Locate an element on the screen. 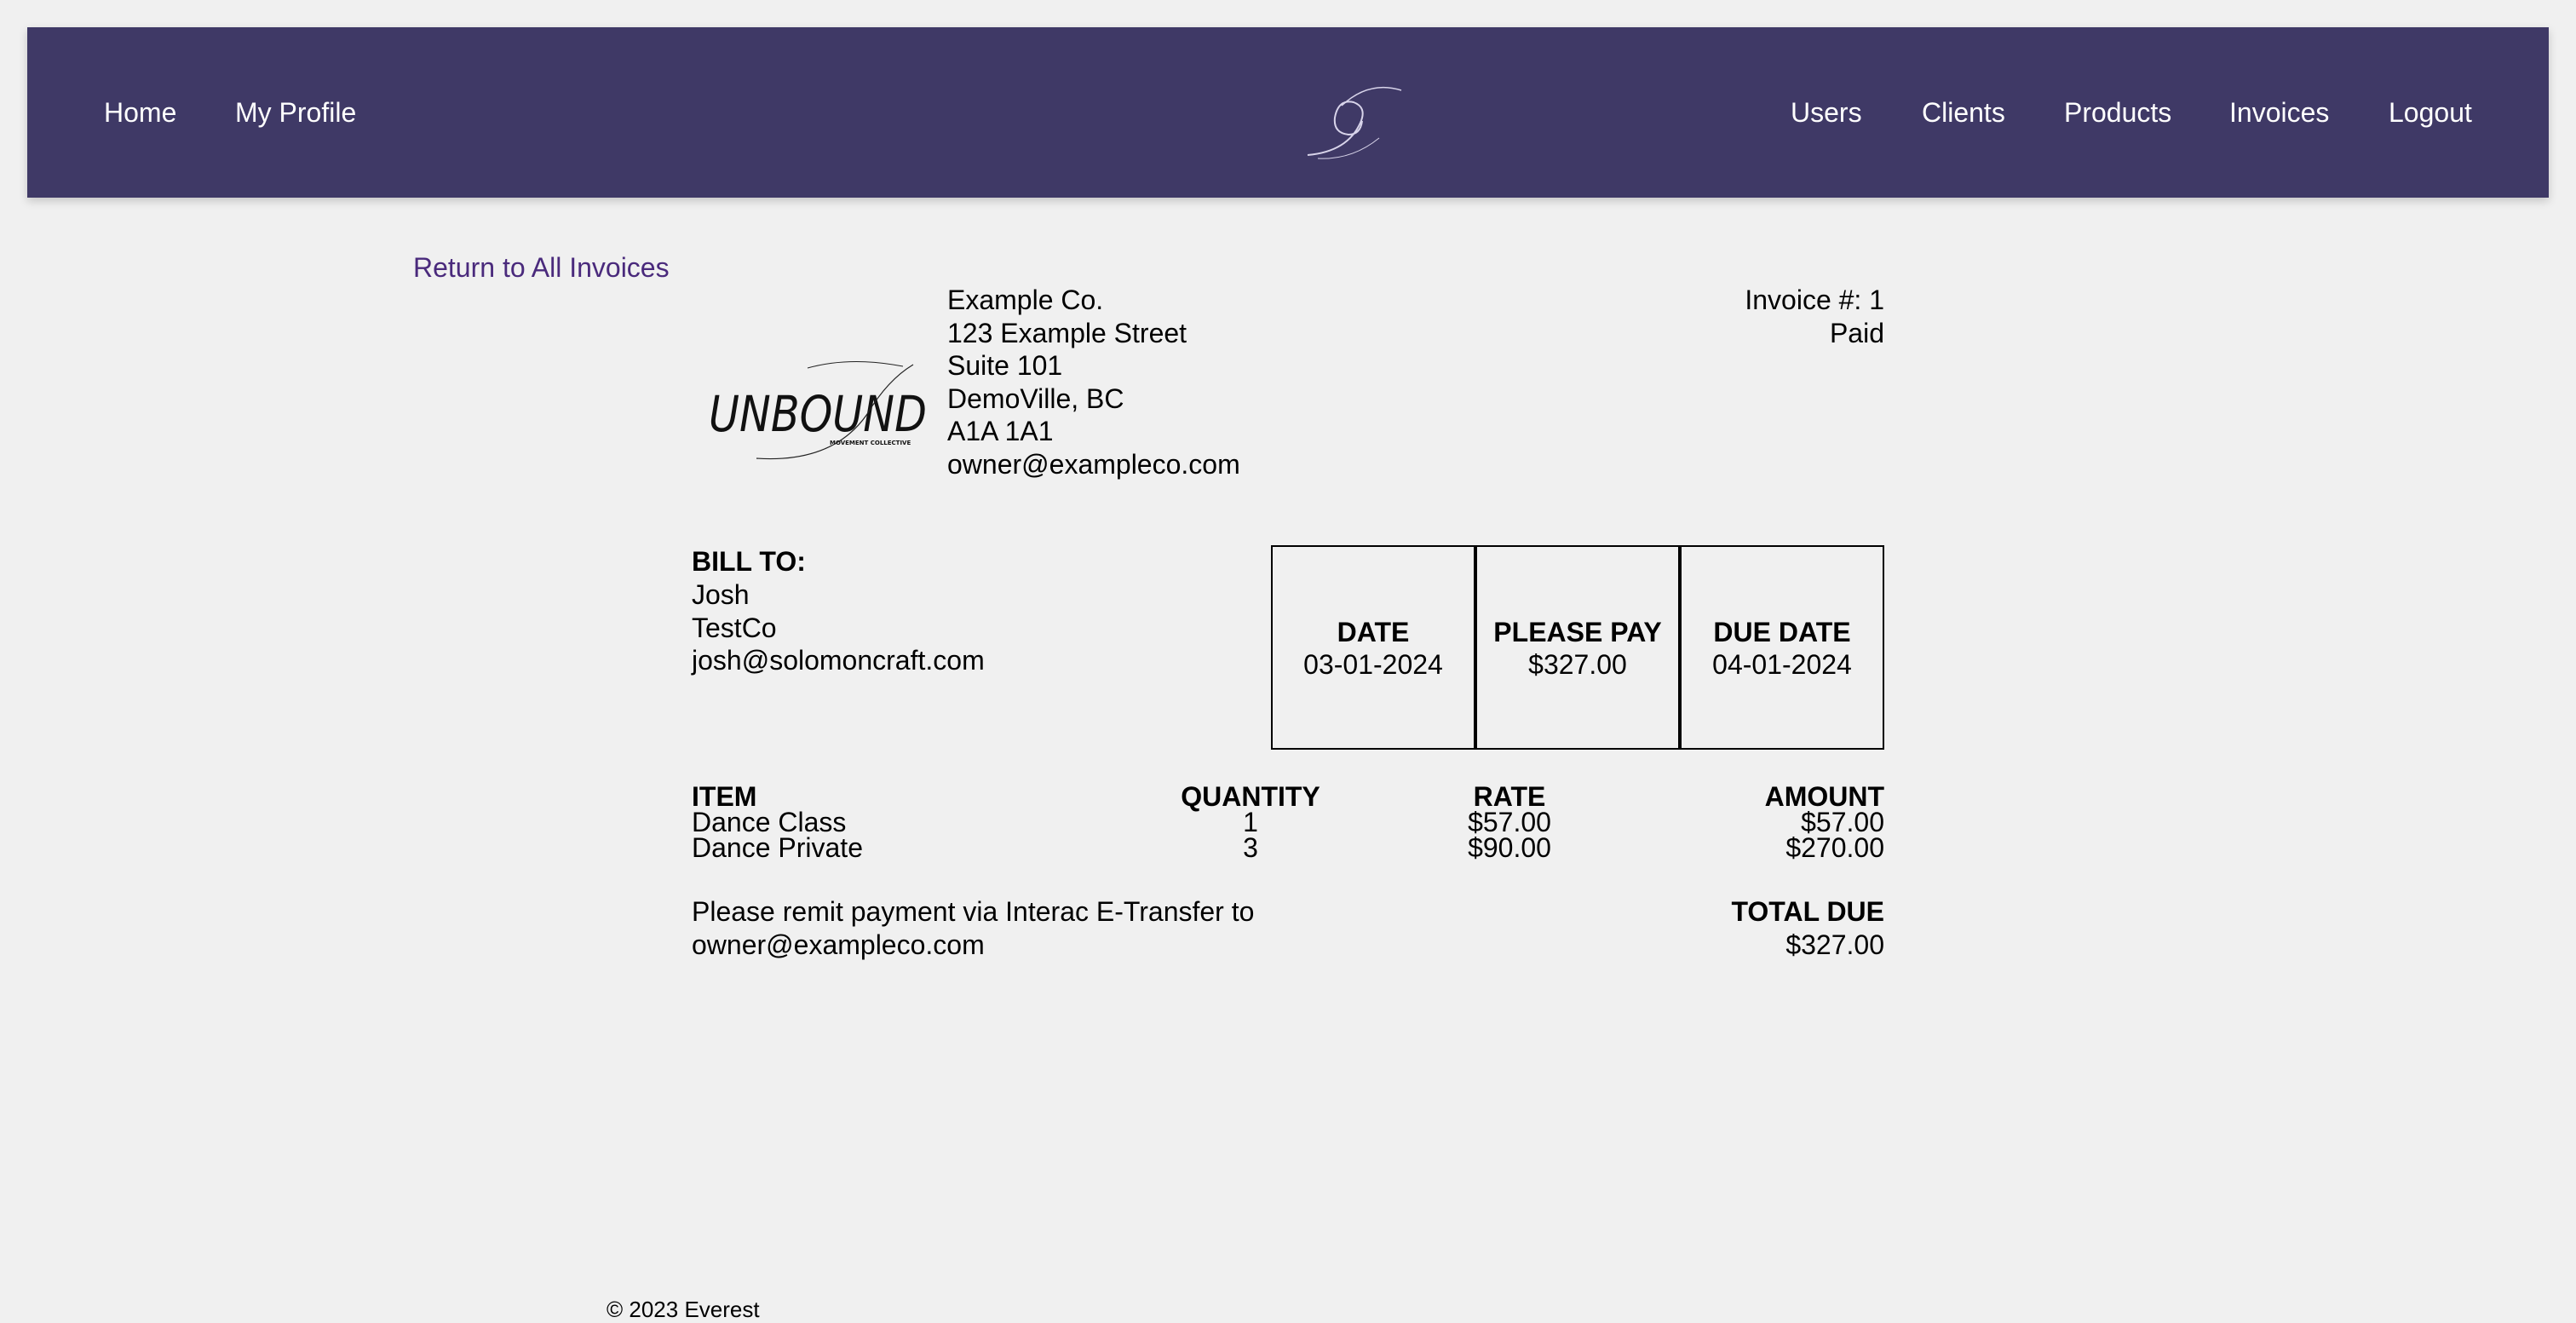 The height and width of the screenshot is (1323, 2576). company-name: Example Co. is located at coordinates (1026, 300).